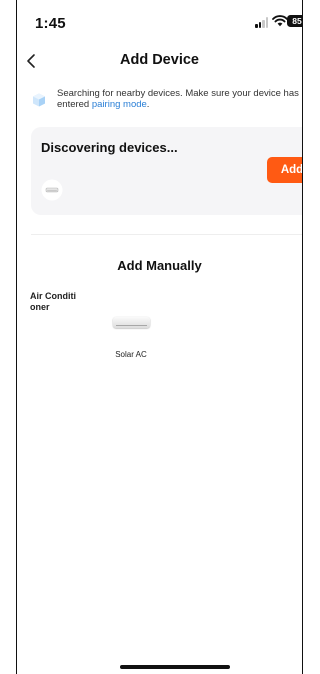 This screenshot has height=674, width=320. I want to click on discovering-card: Discovering devices... Add, so click(166, 171).